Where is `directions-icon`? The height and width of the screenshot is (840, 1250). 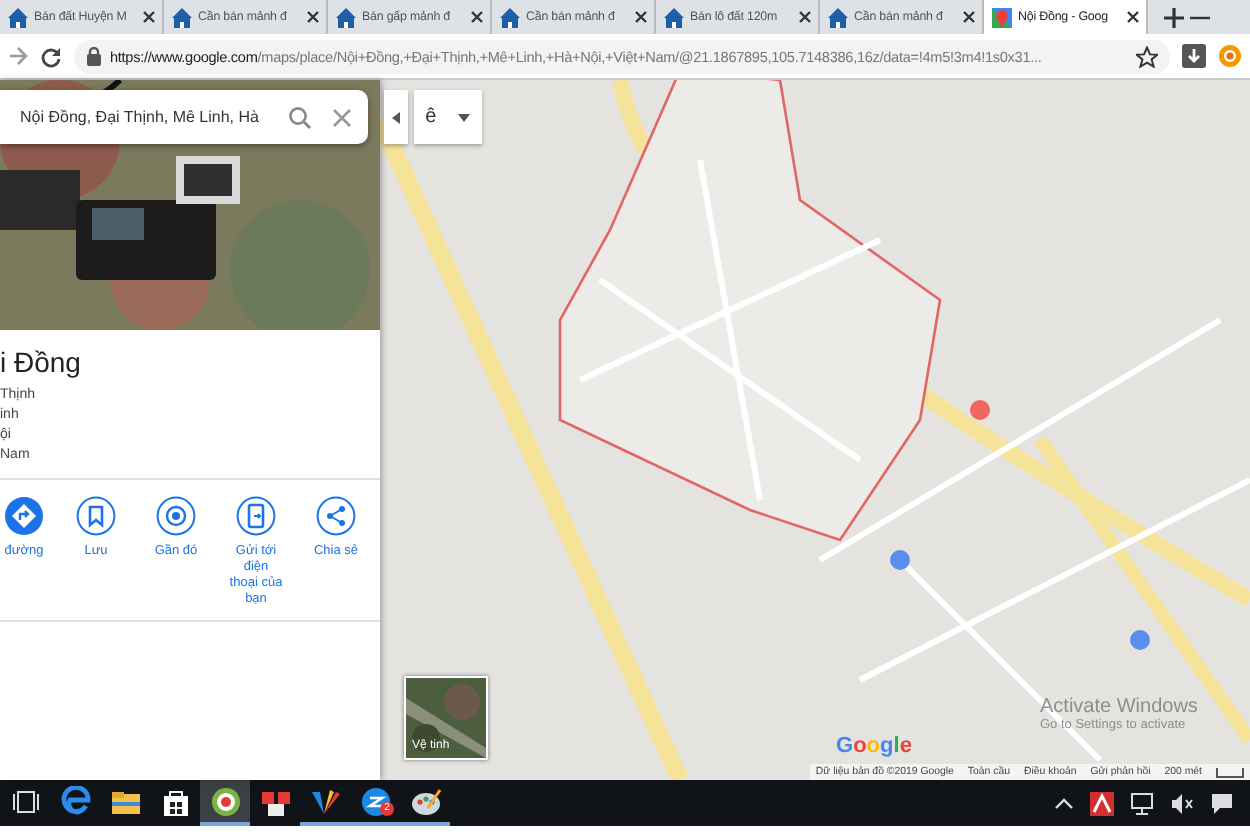 directions-icon is located at coordinates (24, 516).